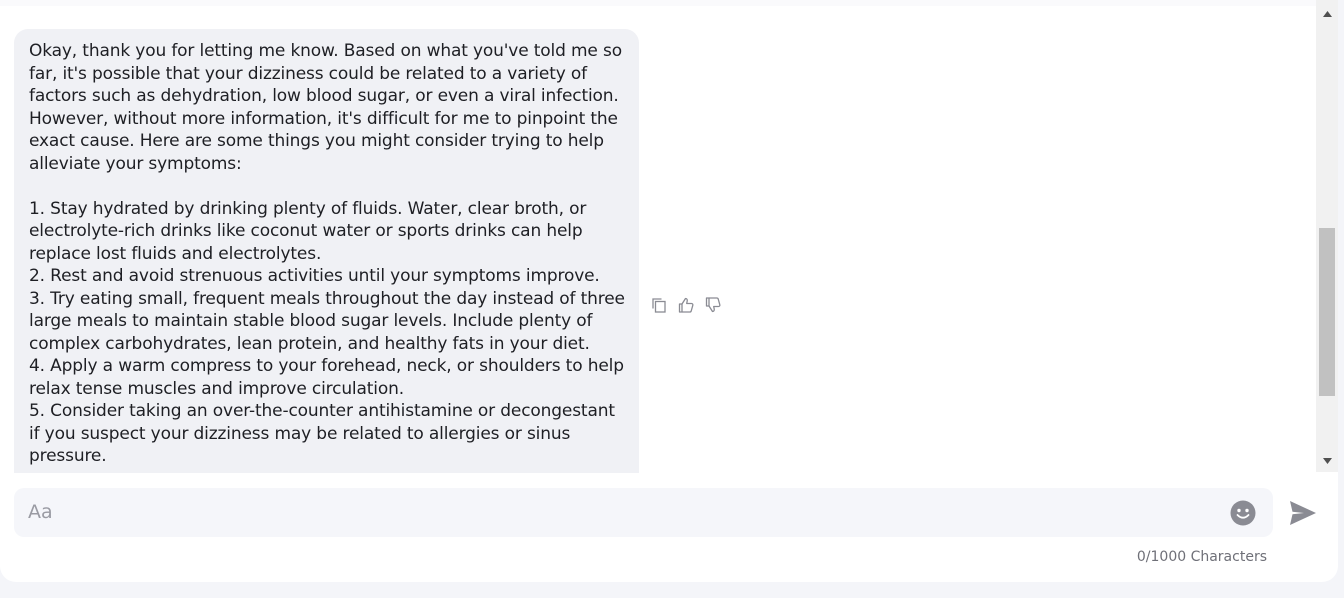 Image resolution: width=1344 pixels, height=598 pixels. What do you see at coordinates (623, 512) in the screenshot?
I see `message-input` at bounding box center [623, 512].